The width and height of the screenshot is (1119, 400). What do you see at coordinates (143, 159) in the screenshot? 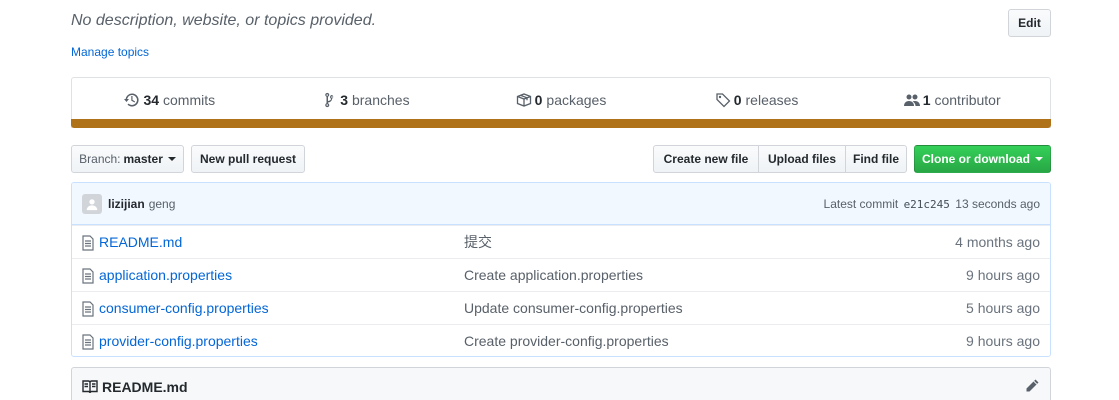
I see `branch-value: master` at bounding box center [143, 159].